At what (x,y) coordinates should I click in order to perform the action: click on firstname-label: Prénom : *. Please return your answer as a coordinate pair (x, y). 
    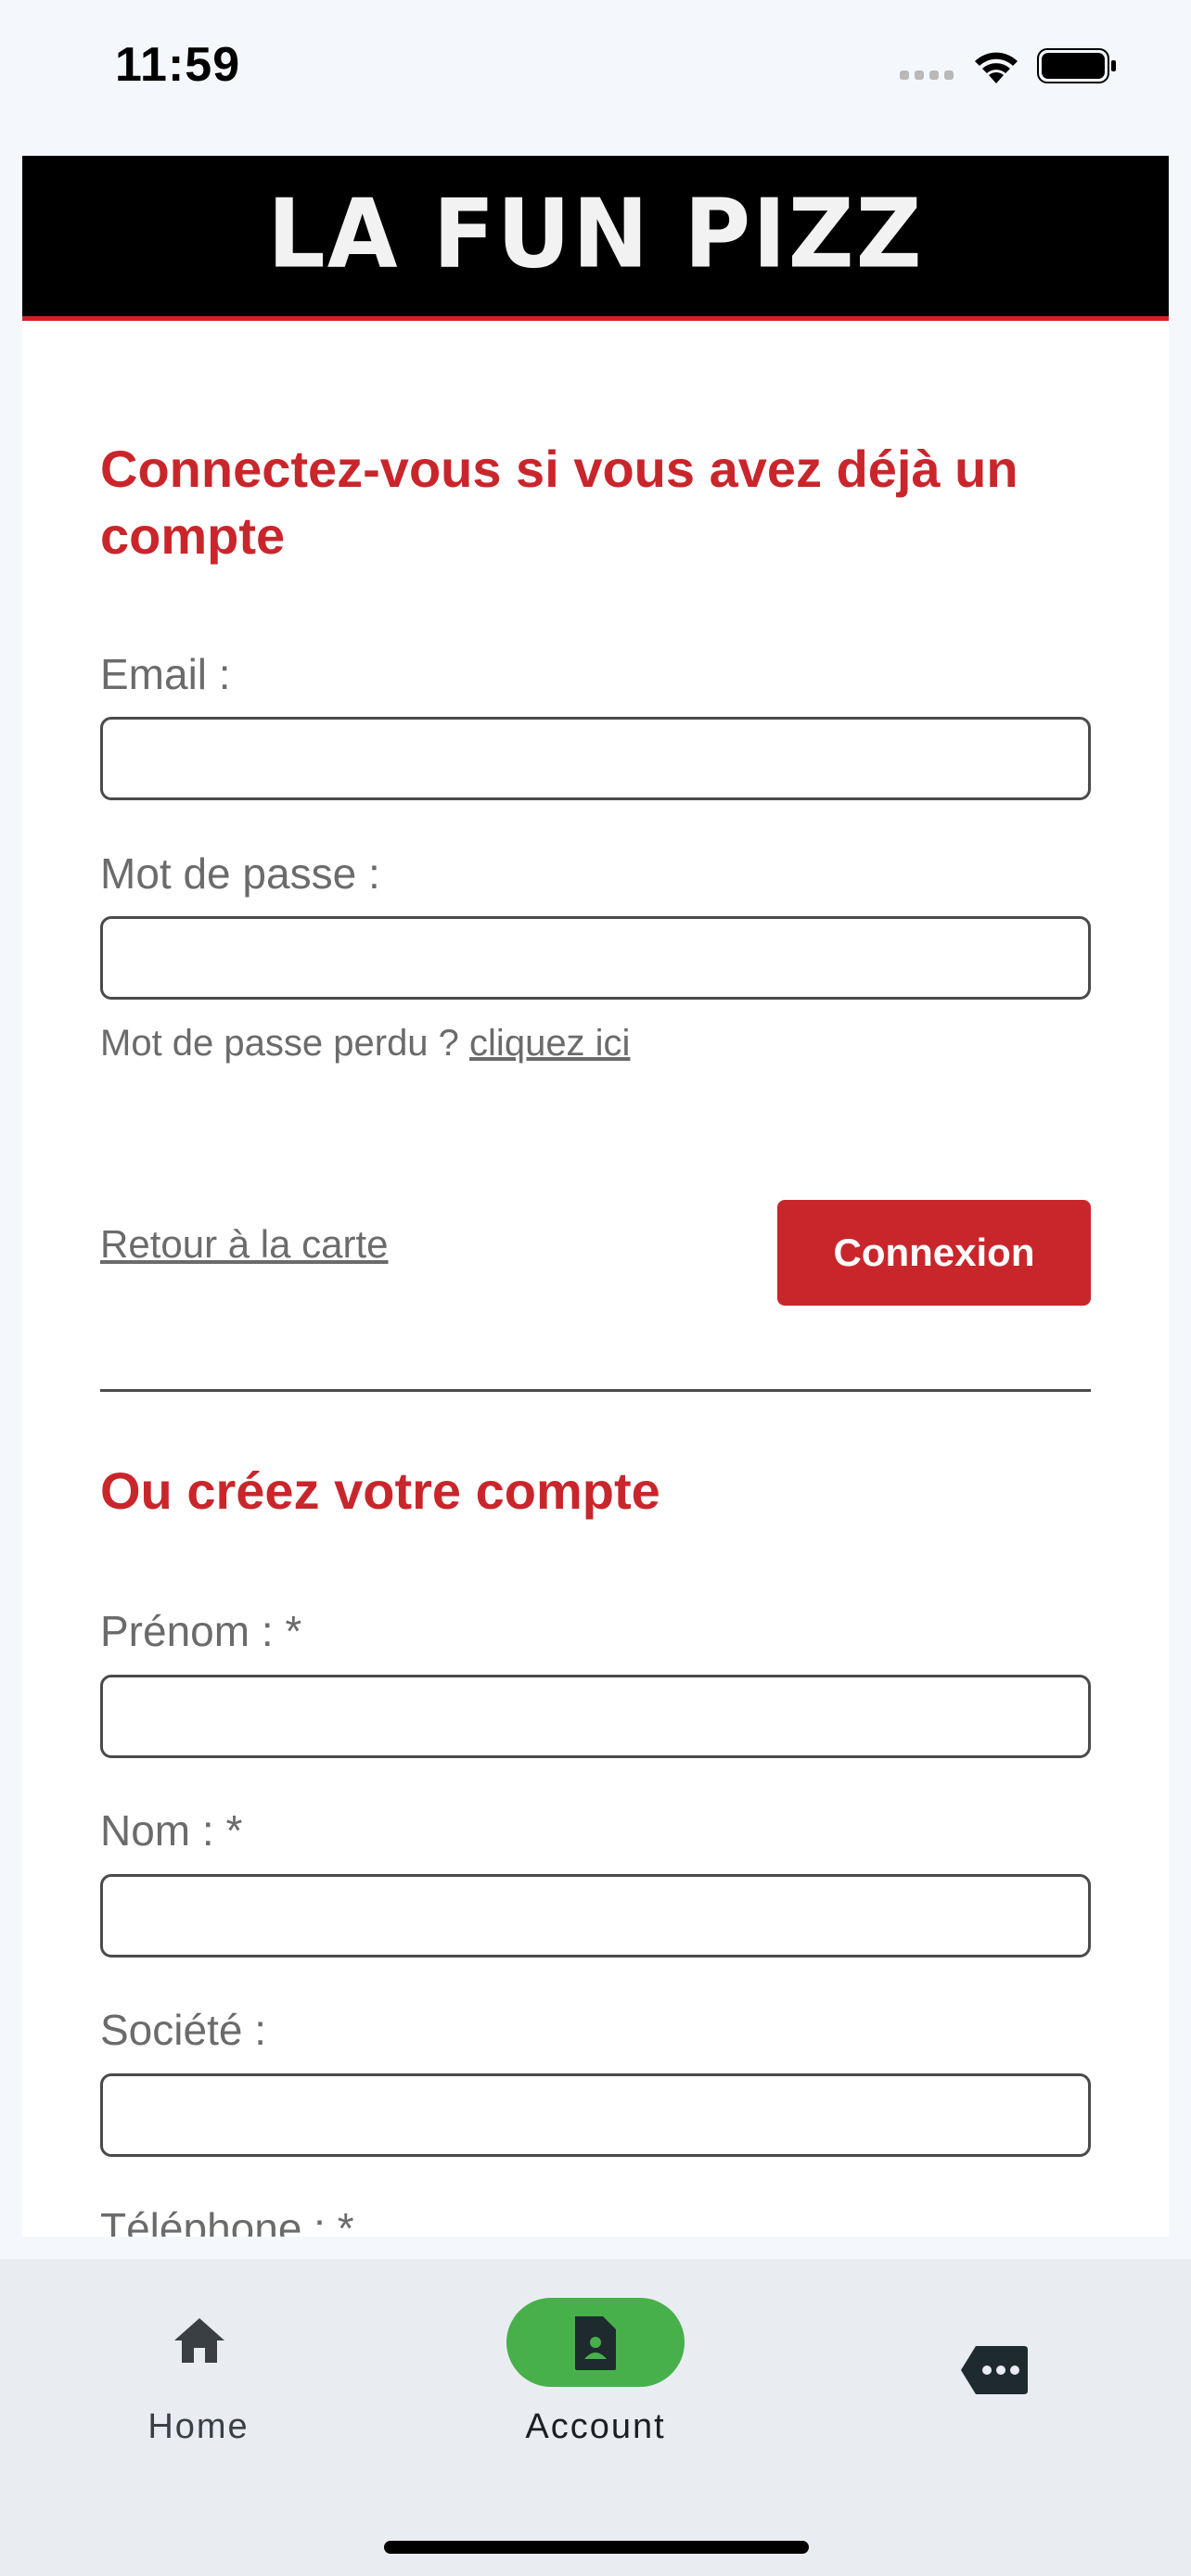
    Looking at the image, I should click on (201, 1631).